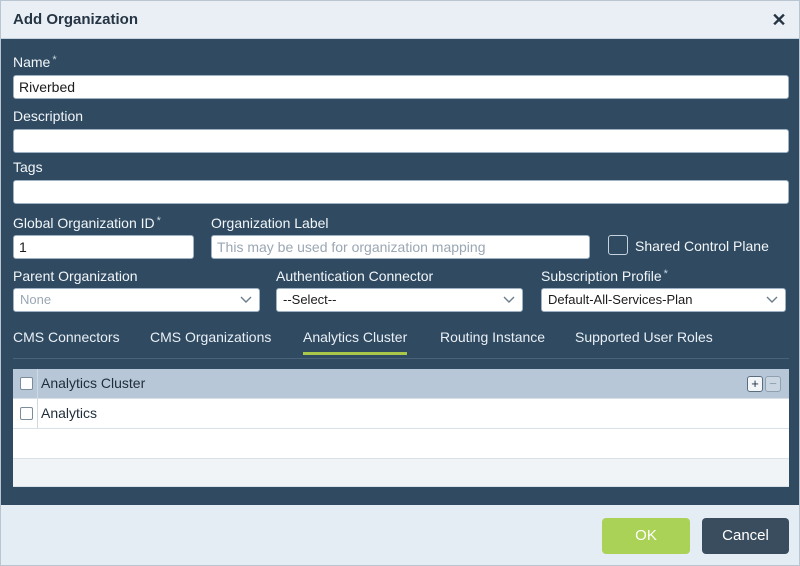 The width and height of the screenshot is (800, 566). Describe the element at coordinates (26, 383) in the screenshot. I see `select-all-checkbox` at that location.